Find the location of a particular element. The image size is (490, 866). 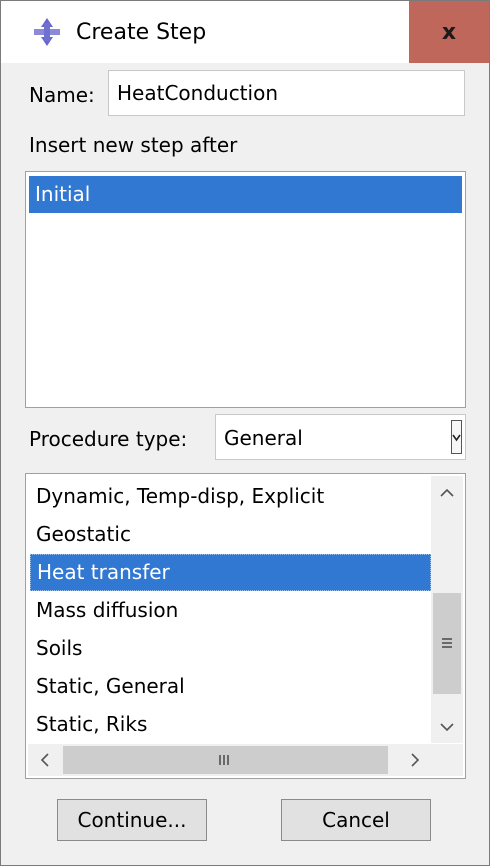

list-item: Static, General is located at coordinates (230, 686).